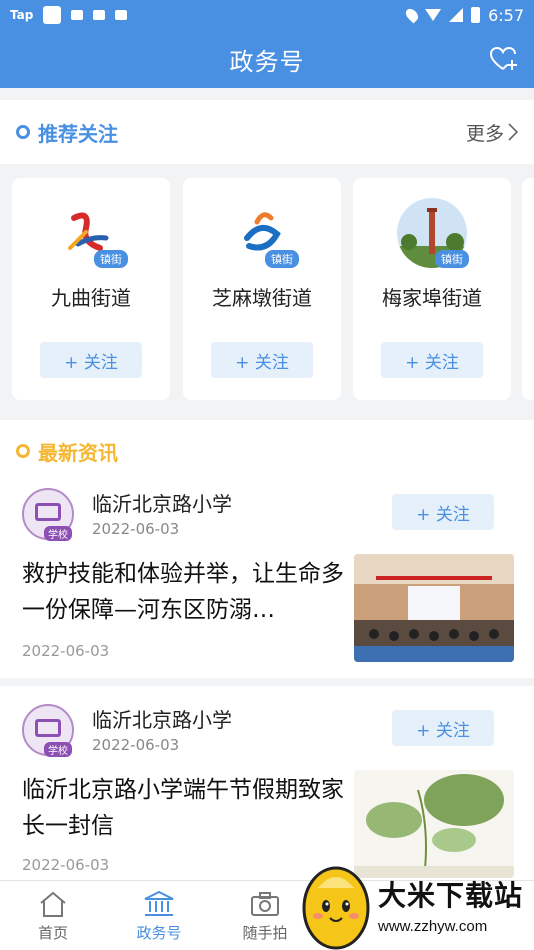  What do you see at coordinates (52, 15) in the screenshot?
I see `app-notification-icon` at bounding box center [52, 15].